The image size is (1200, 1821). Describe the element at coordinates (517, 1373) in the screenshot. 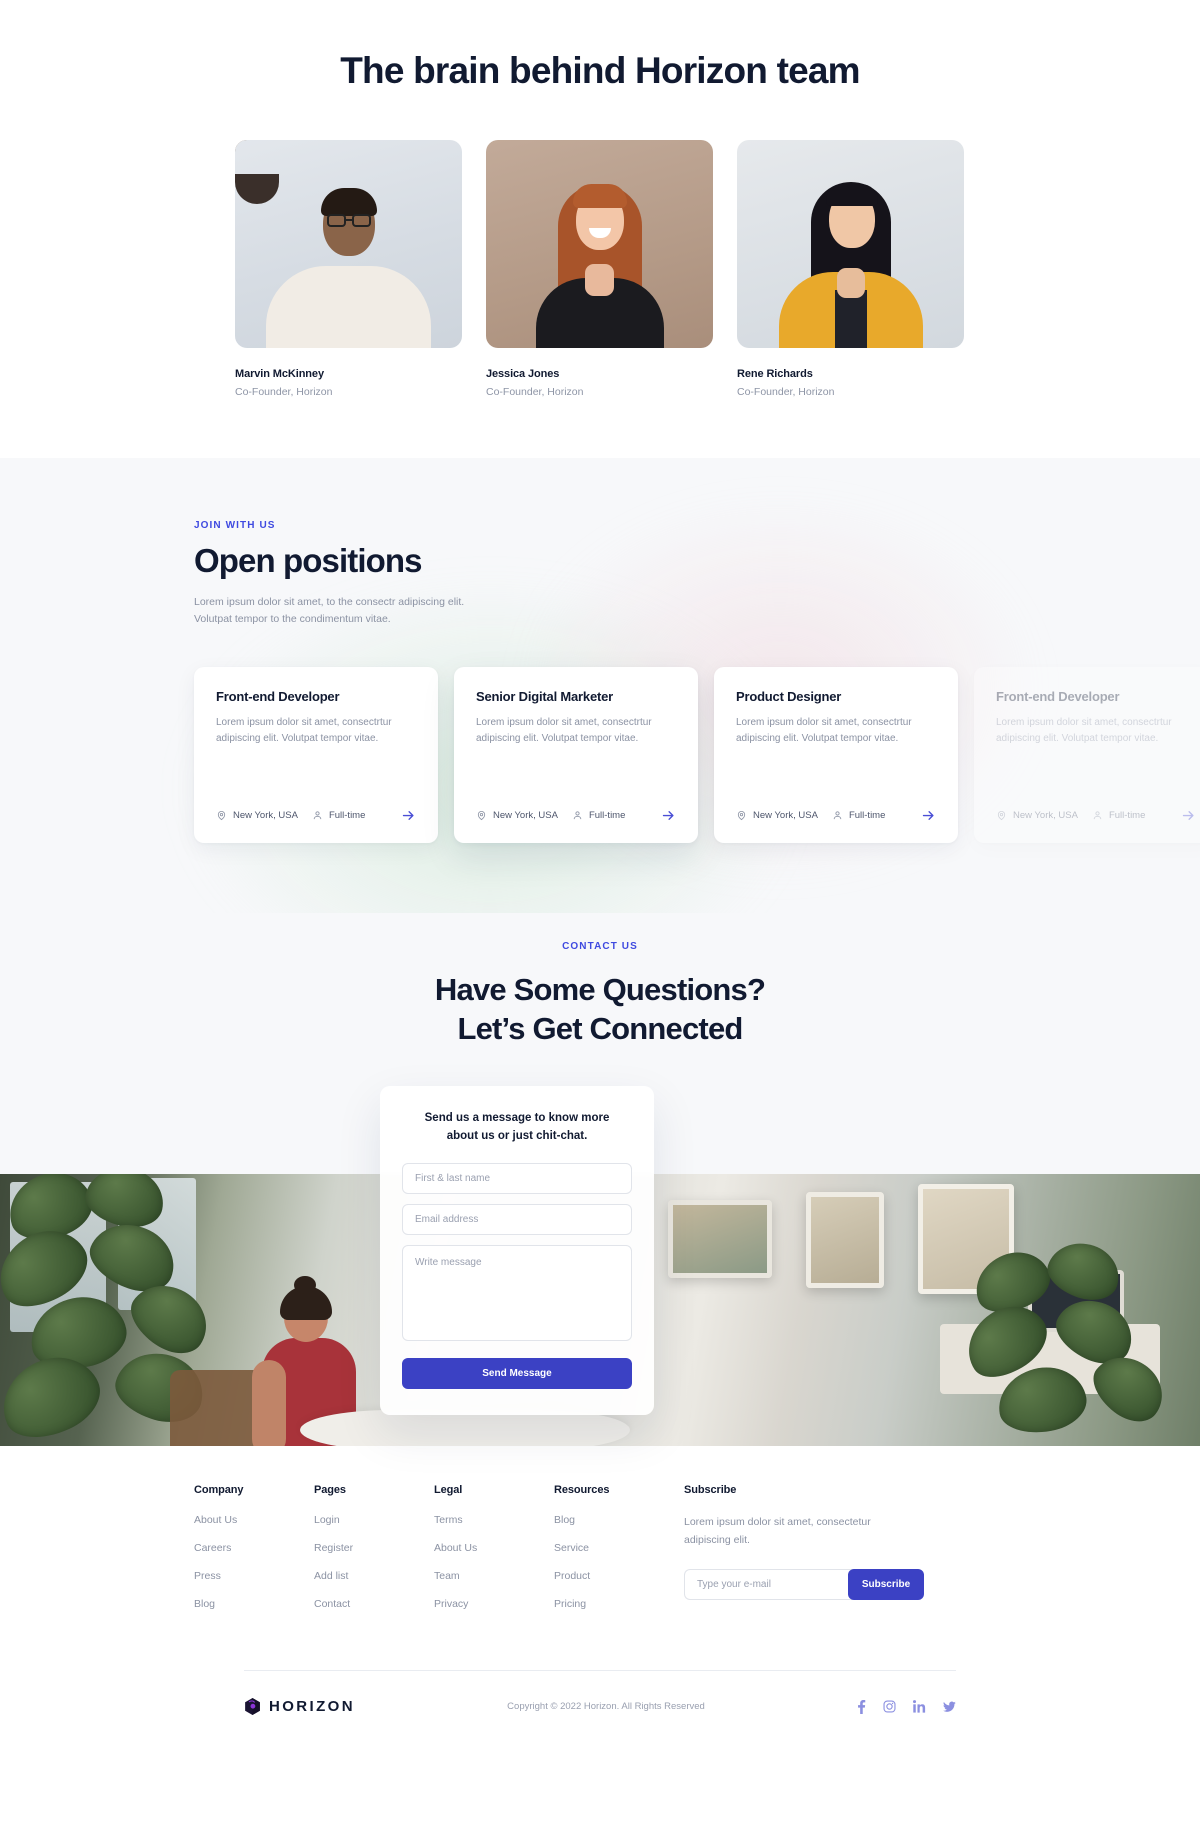

I see `send-message-button: Send Message` at that location.